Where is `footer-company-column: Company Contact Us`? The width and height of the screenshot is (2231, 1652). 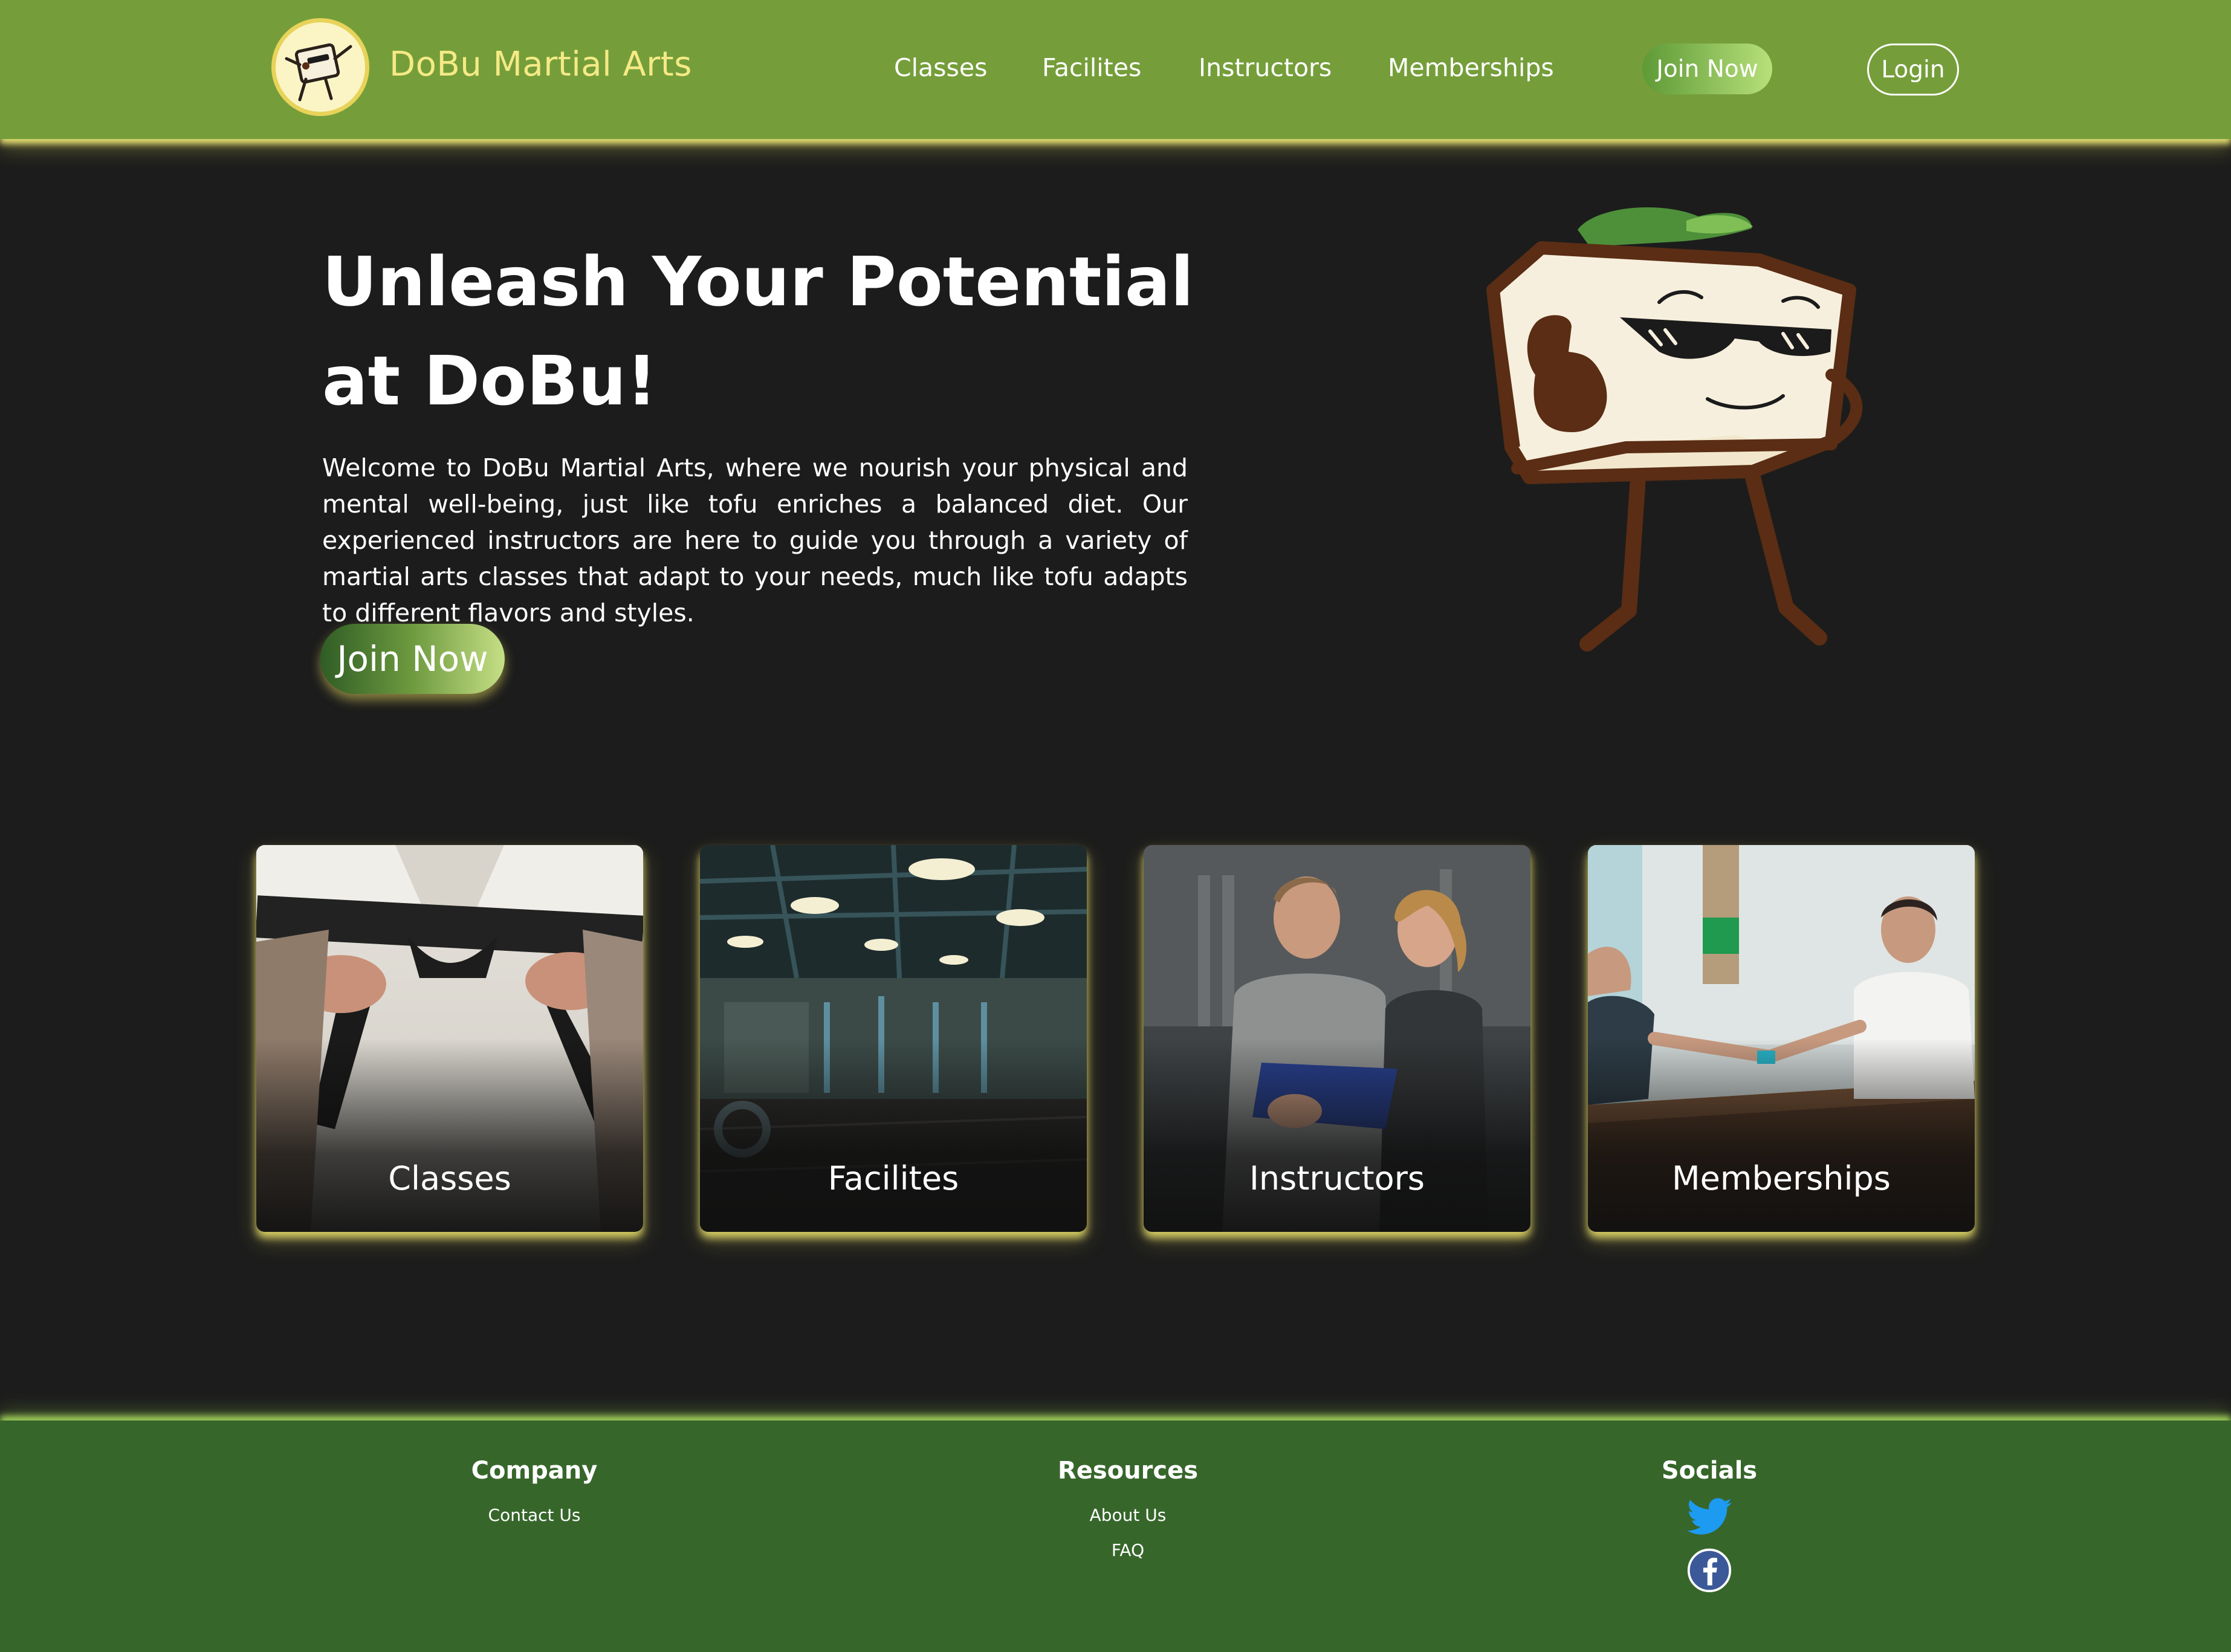
footer-company-column: Company Contact Us is located at coordinates (534, 1495).